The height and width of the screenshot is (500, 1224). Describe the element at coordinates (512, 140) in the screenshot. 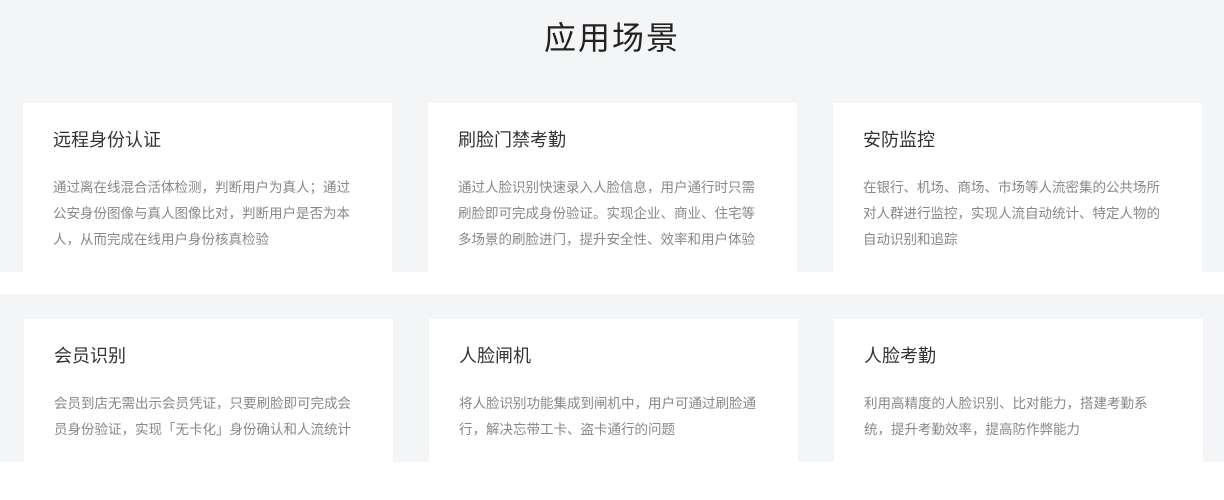

I see `card-title: 刷脸门禁考勤` at that location.